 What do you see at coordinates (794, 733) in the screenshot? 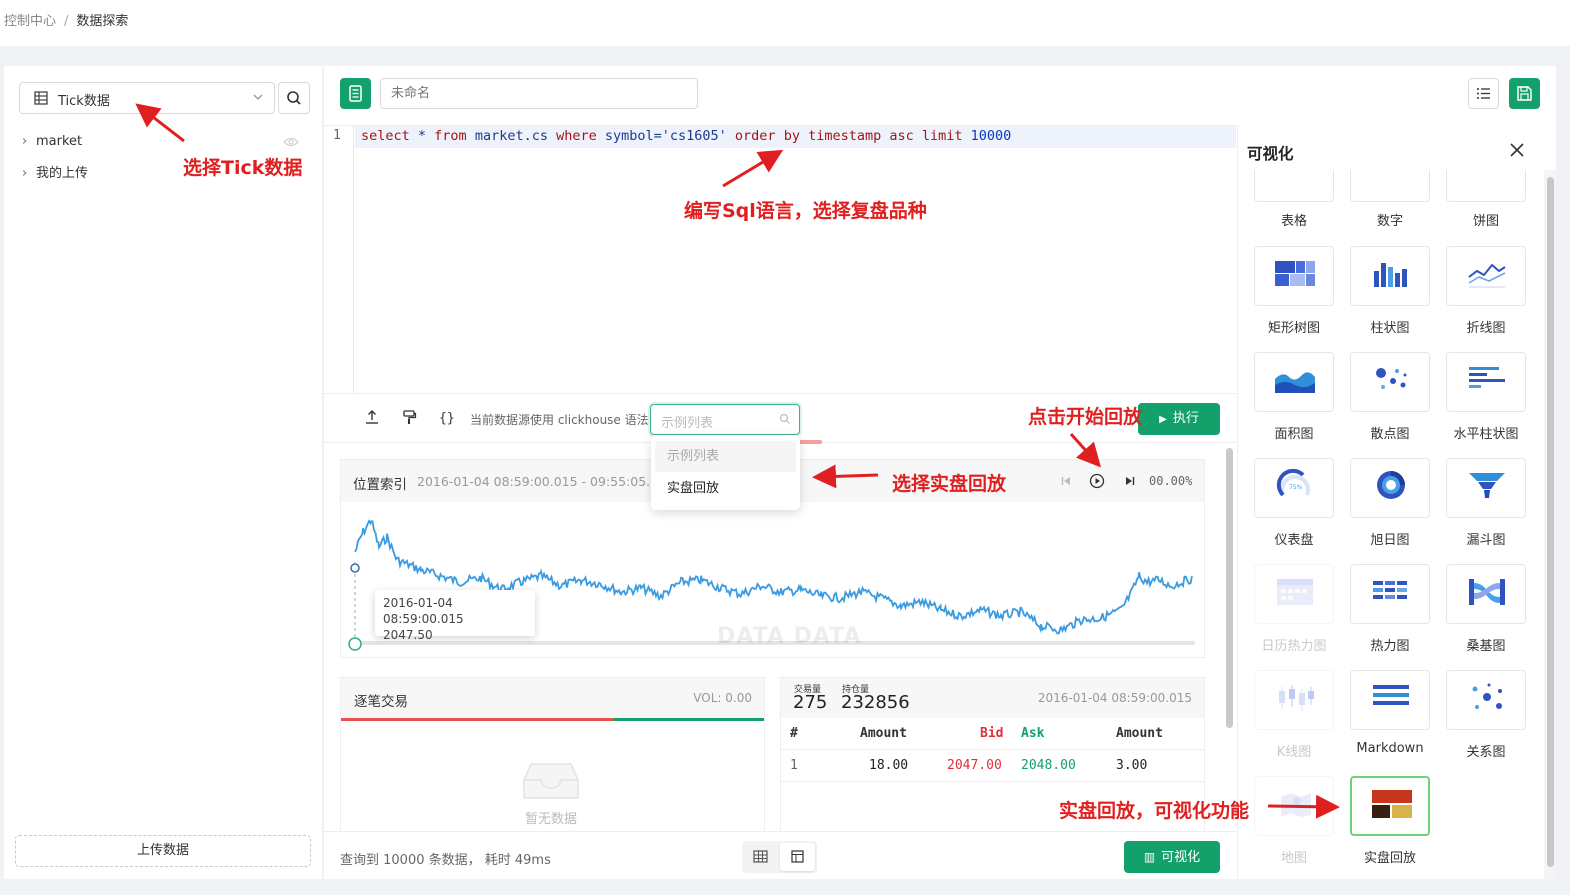
I see `col-index: #` at bounding box center [794, 733].